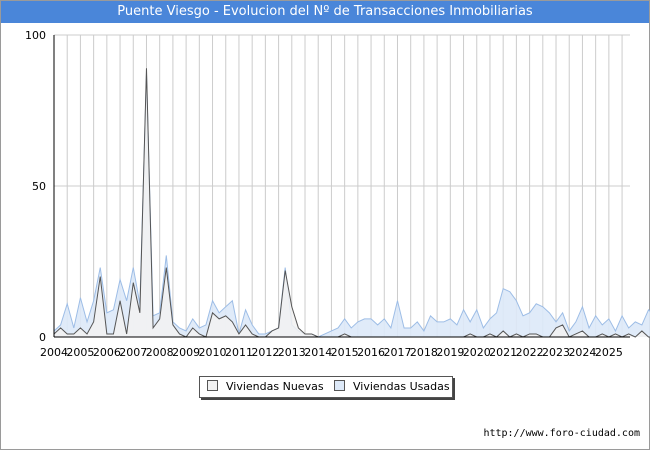 The image size is (650, 450). I want to click on y-tick-label: 50, so click(39, 186).